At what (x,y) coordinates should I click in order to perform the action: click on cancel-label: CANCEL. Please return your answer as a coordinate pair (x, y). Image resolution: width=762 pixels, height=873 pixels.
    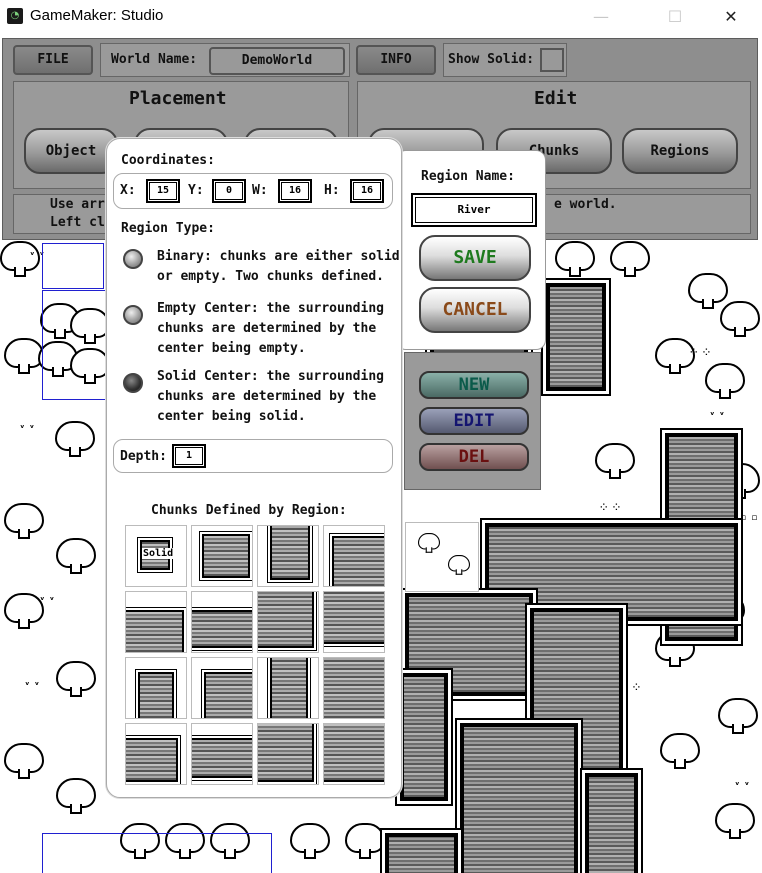
    Looking at the image, I should click on (475, 309).